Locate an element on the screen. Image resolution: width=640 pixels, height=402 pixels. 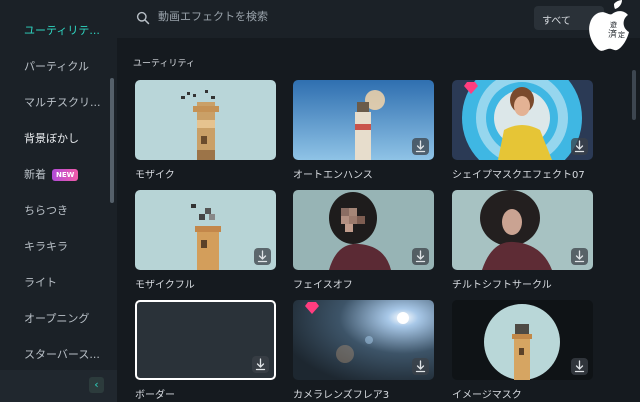
sidebar-item-label: ちらつき is located at coordinates (46, 210).